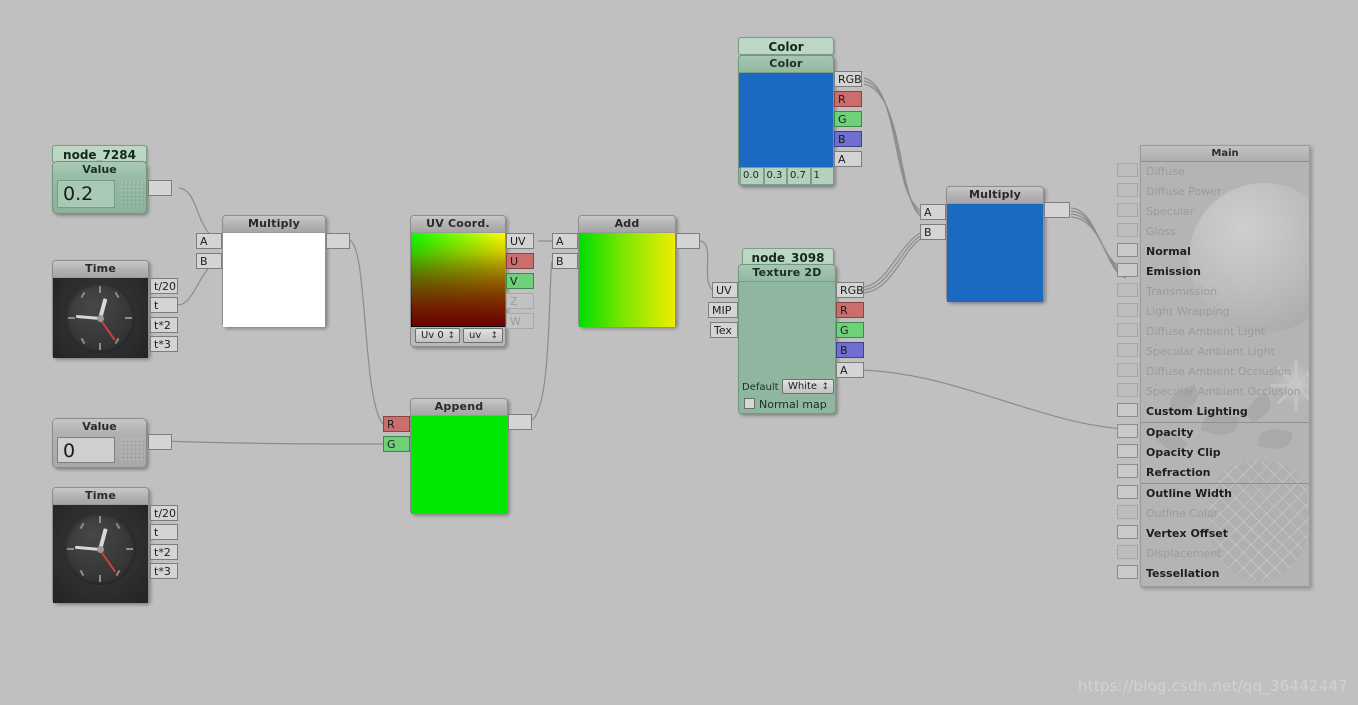 This screenshot has width=1358, height=705. I want to click on main-panel-row-transmission: Transmission, so click(1225, 292).